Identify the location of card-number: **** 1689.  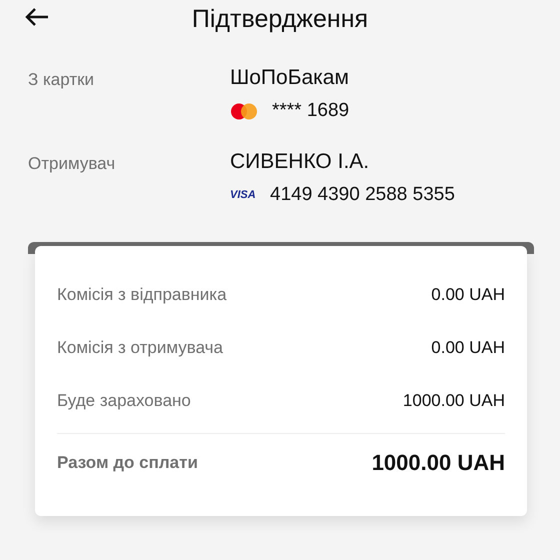
(311, 111).